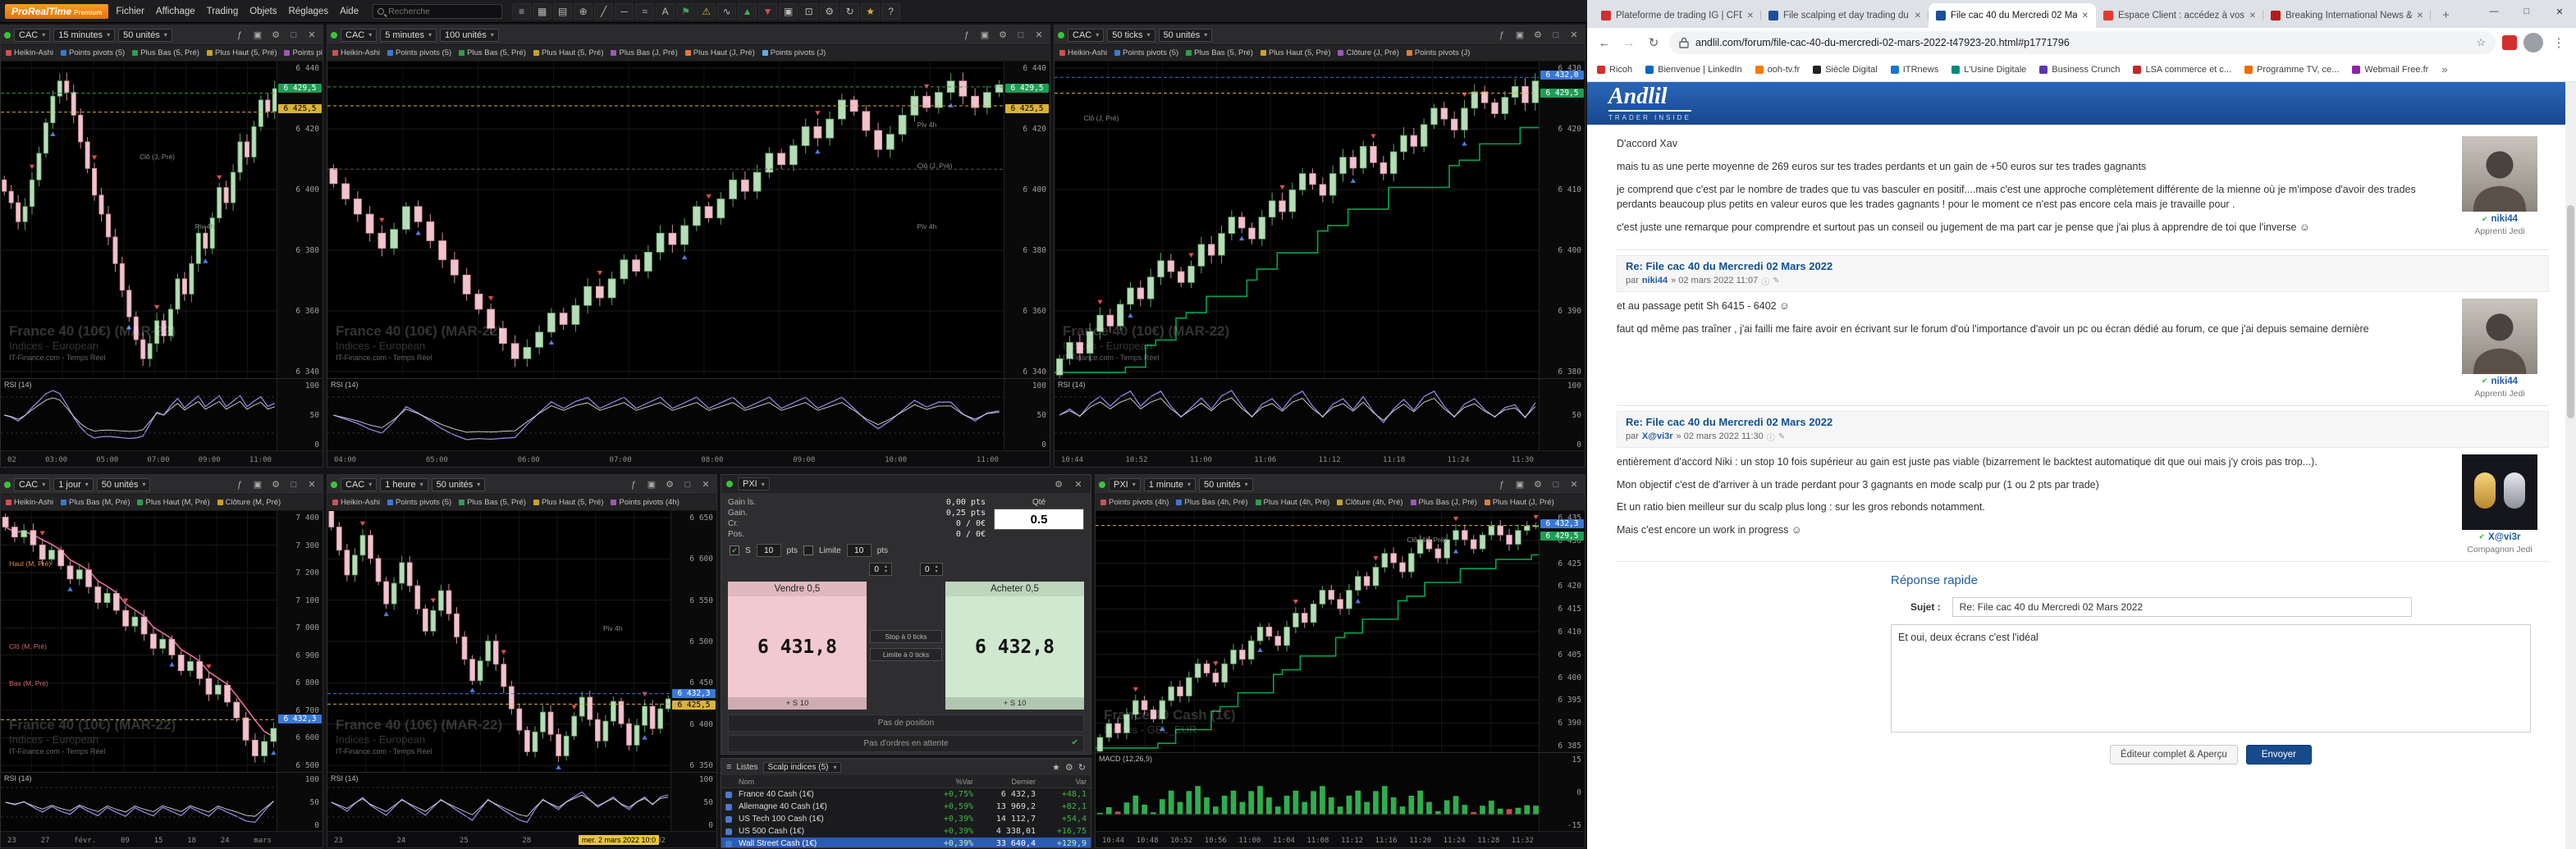 This screenshot has width=2576, height=849. Describe the element at coordinates (308, 11) in the screenshot. I see `menu-rglages: Réglages` at that location.